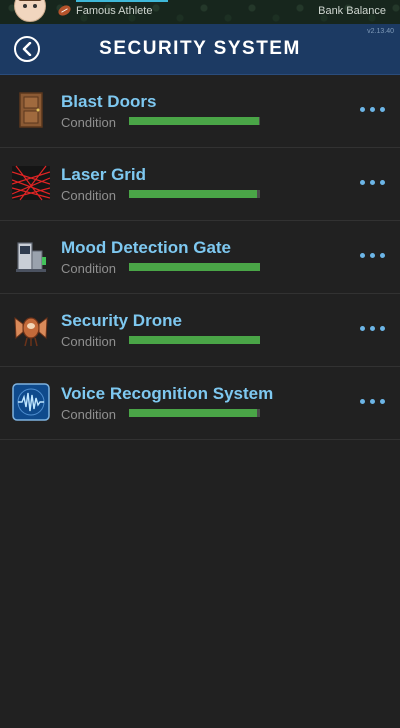 This screenshot has height=728, width=400. What do you see at coordinates (200, 184) in the screenshot?
I see `list-item: Laser Grid Condition` at bounding box center [200, 184].